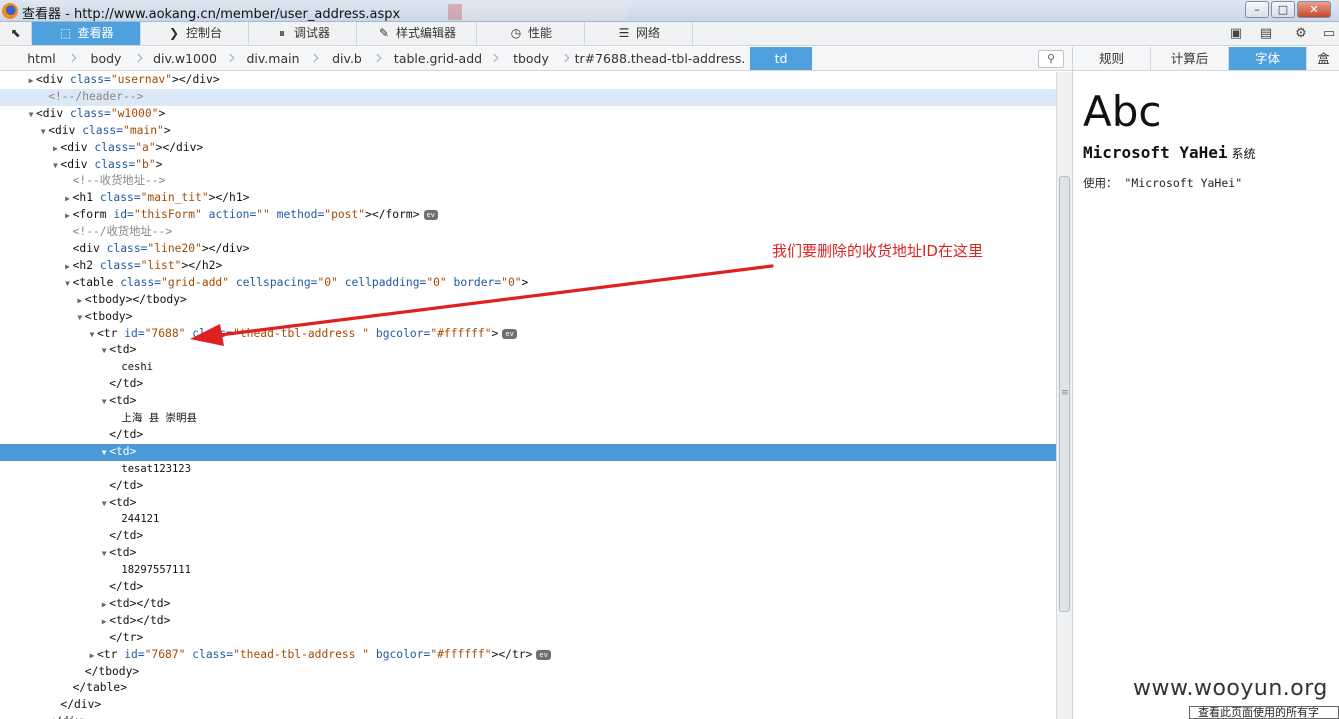 The width and height of the screenshot is (1339, 719). What do you see at coordinates (1323, 58) in the screenshot?
I see `tab-box-model: 盒` at bounding box center [1323, 58].